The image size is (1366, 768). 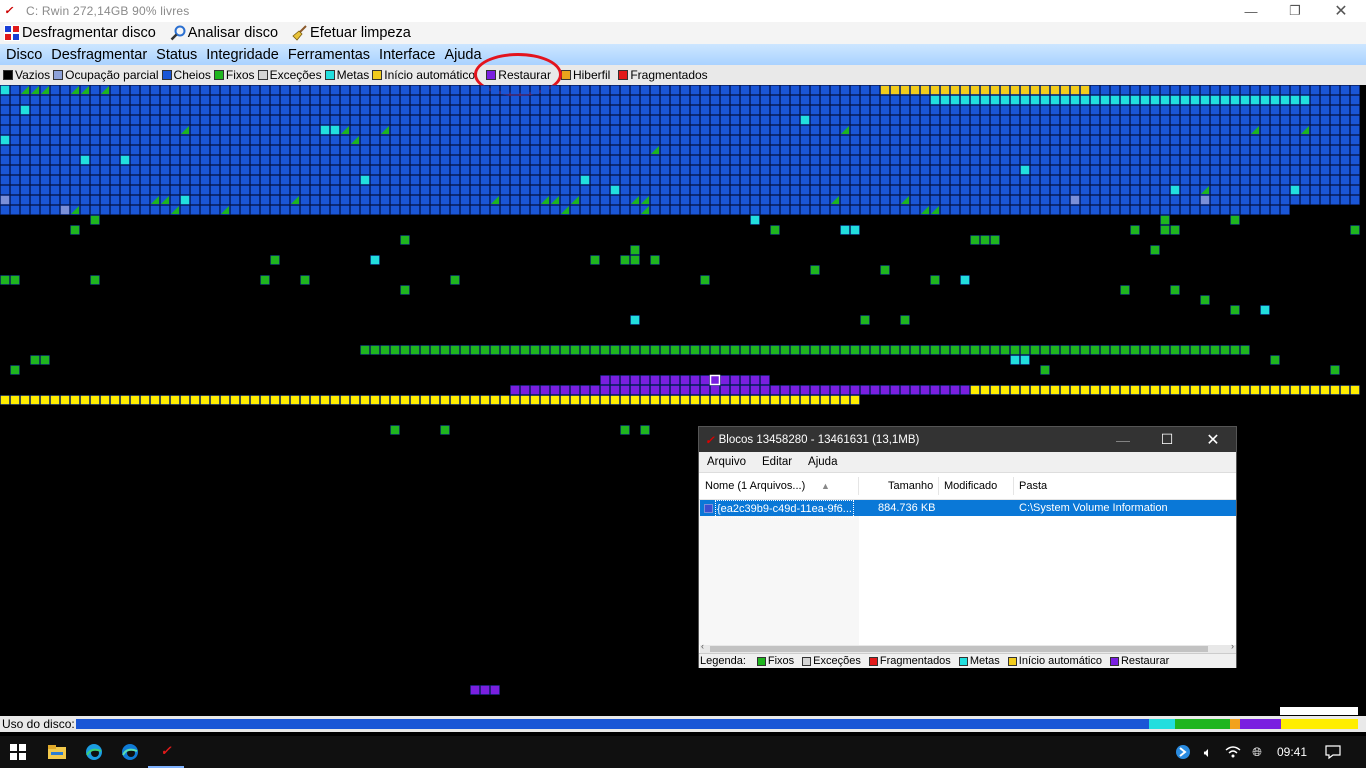 I want to click on legend-fragmentados: Fragmentados, so click(x=663, y=75).